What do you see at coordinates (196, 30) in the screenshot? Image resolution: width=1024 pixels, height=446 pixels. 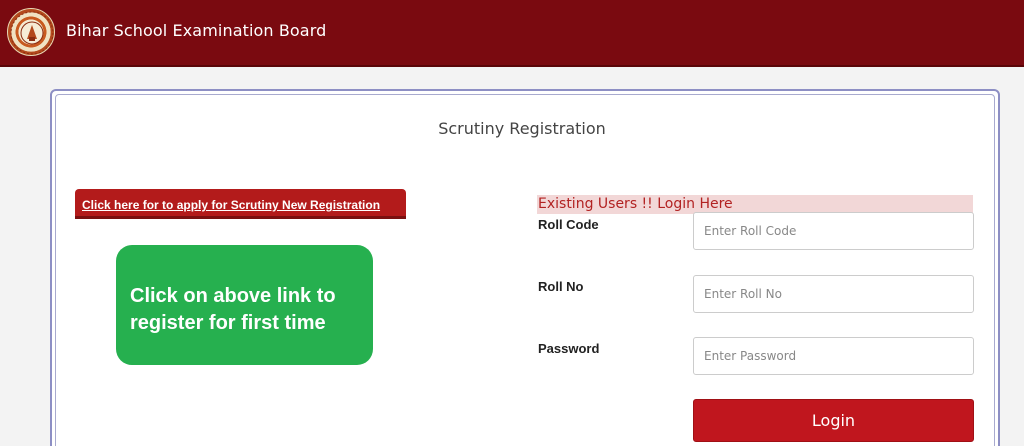 I see `header-title: Bihar School Examination Board` at bounding box center [196, 30].